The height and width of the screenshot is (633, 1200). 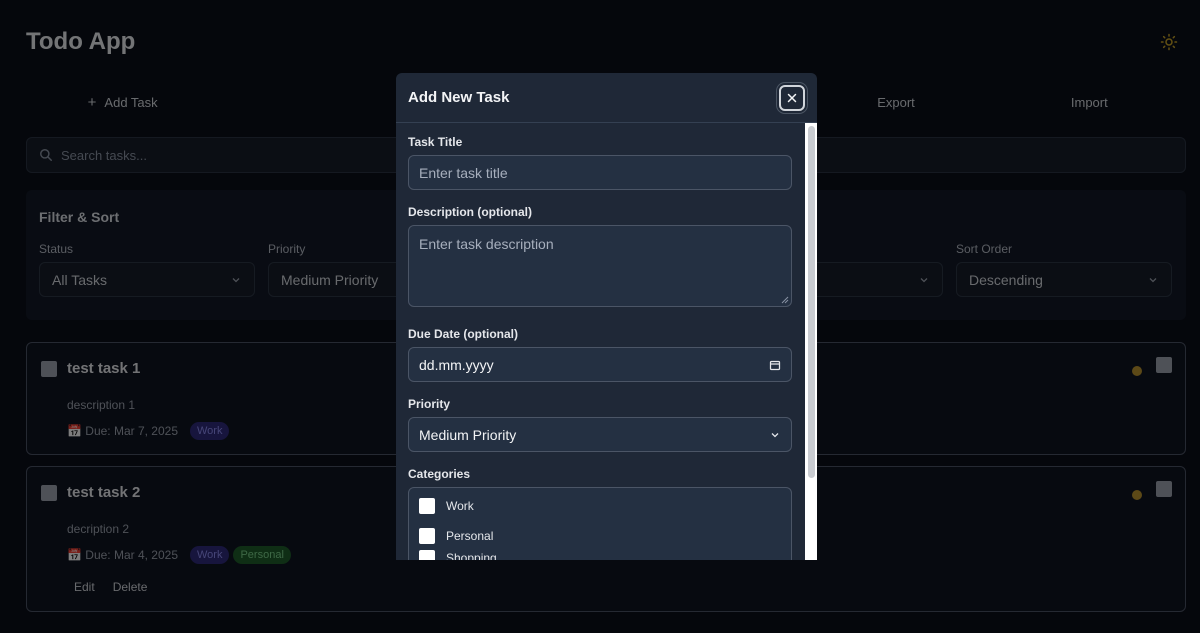 What do you see at coordinates (486, 244) in the screenshot?
I see `description-placeholder: Enter task description` at bounding box center [486, 244].